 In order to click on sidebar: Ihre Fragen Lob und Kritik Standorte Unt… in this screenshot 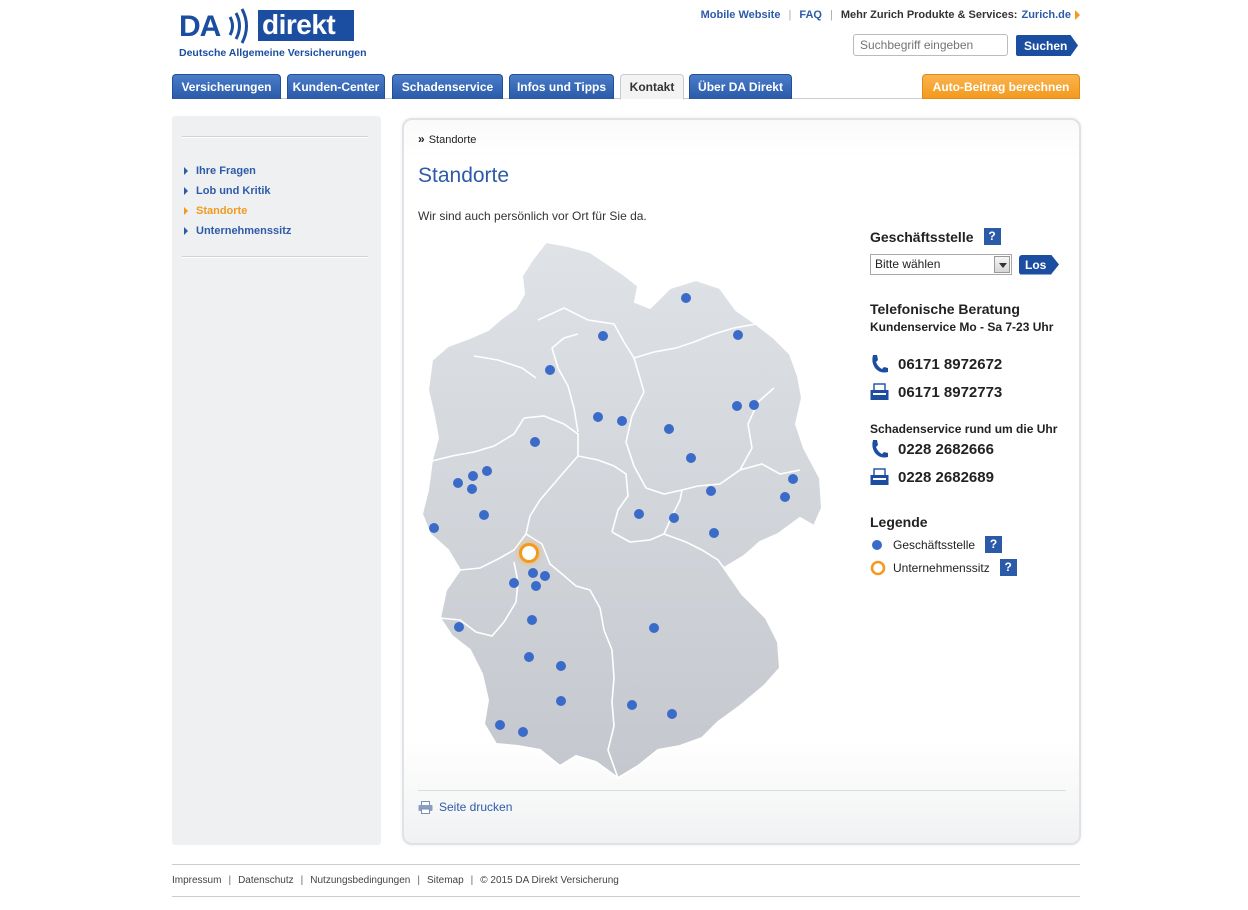, I will do `click(276, 480)`.